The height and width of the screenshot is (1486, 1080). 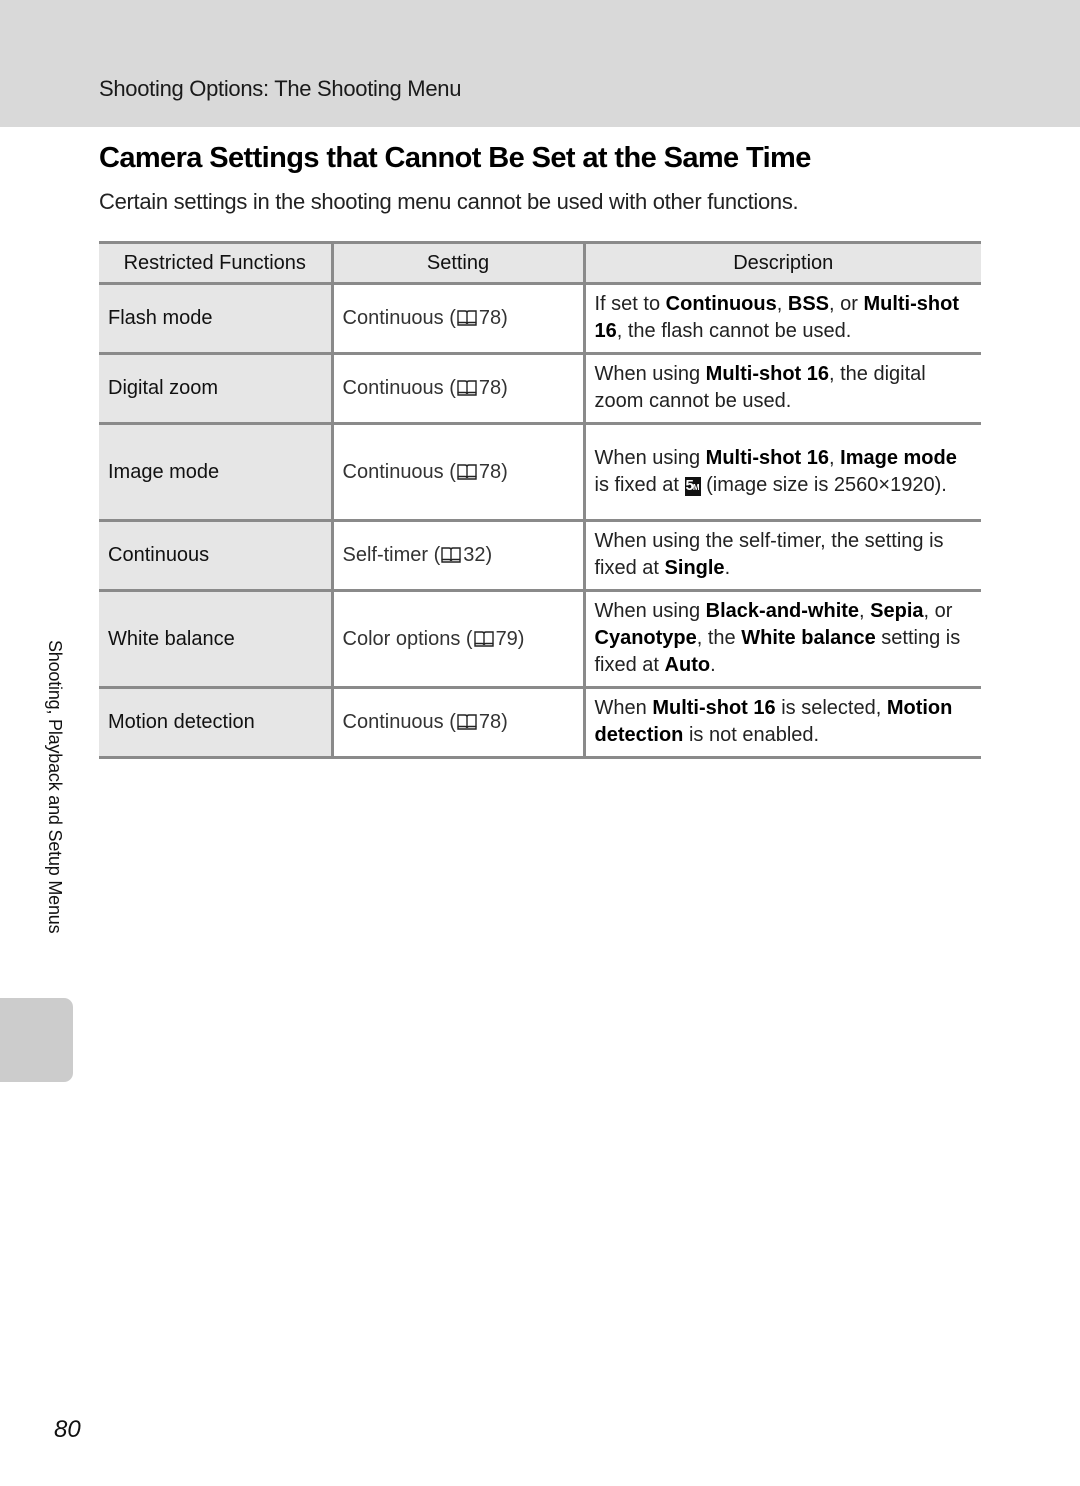 I want to click on icon-5m-main: 5, so click(x=689, y=485).